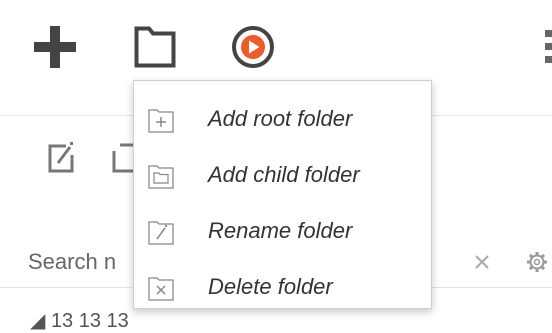 This screenshot has width=552, height=333. I want to click on clear-search-button, so click(482, 262).